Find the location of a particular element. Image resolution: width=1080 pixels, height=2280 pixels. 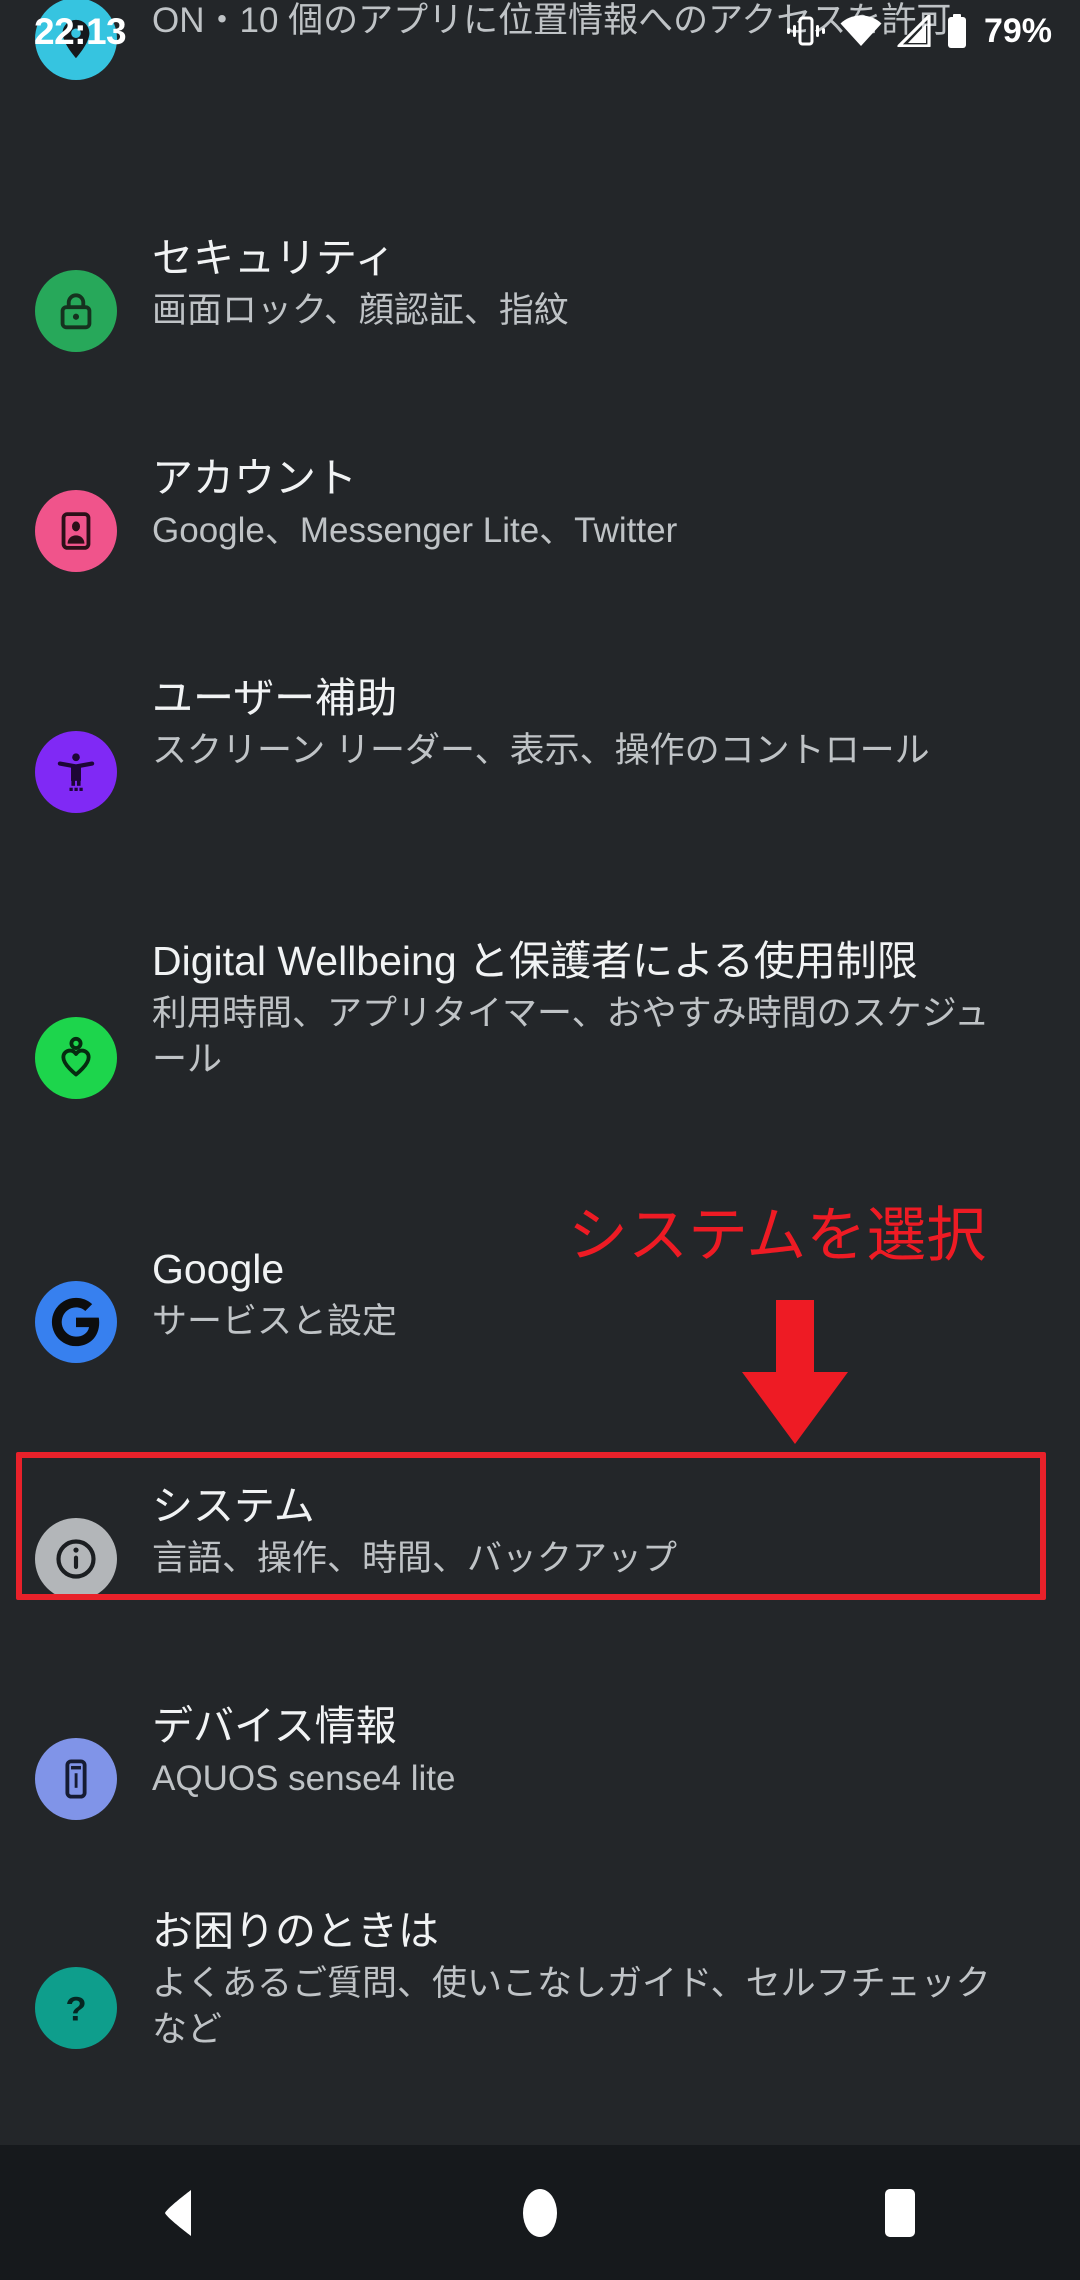

down-arrow-icon is located at coordinates (795, 1375).